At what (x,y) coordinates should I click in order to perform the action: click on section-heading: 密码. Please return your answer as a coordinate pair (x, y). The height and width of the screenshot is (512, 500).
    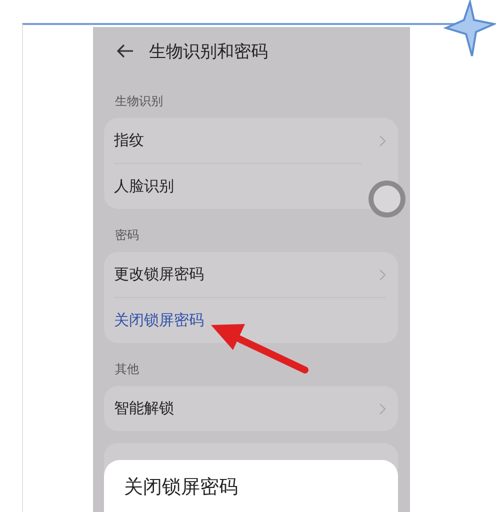
    Looking at the image, I should click on (127, 235).